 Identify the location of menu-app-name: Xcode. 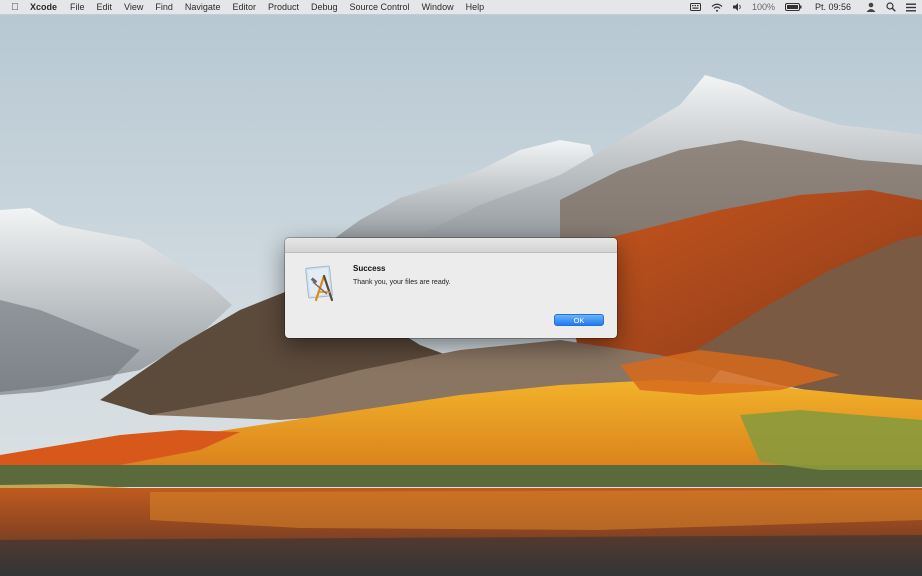
(45, 7).